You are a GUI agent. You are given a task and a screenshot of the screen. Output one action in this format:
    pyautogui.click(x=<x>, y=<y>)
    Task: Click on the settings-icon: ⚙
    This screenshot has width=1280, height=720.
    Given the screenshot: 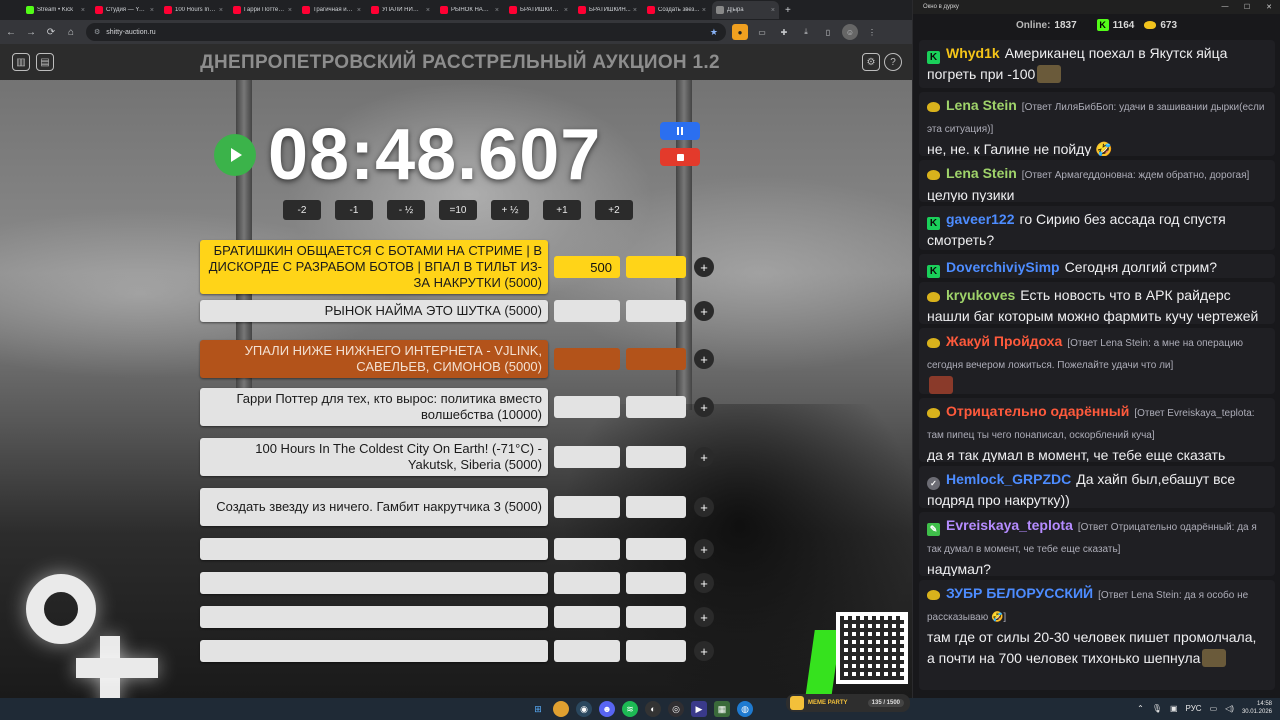 What is the action you would take?
    pyautogui.click(x=871, y=62)
    